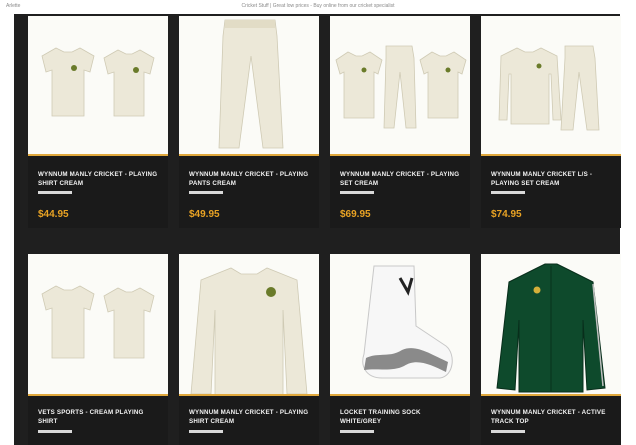 The height and width of the screenshot is (445, 636). I want to click on product-card: Wynnum Manly Cricket - Active Track Top, so click(551, 349).